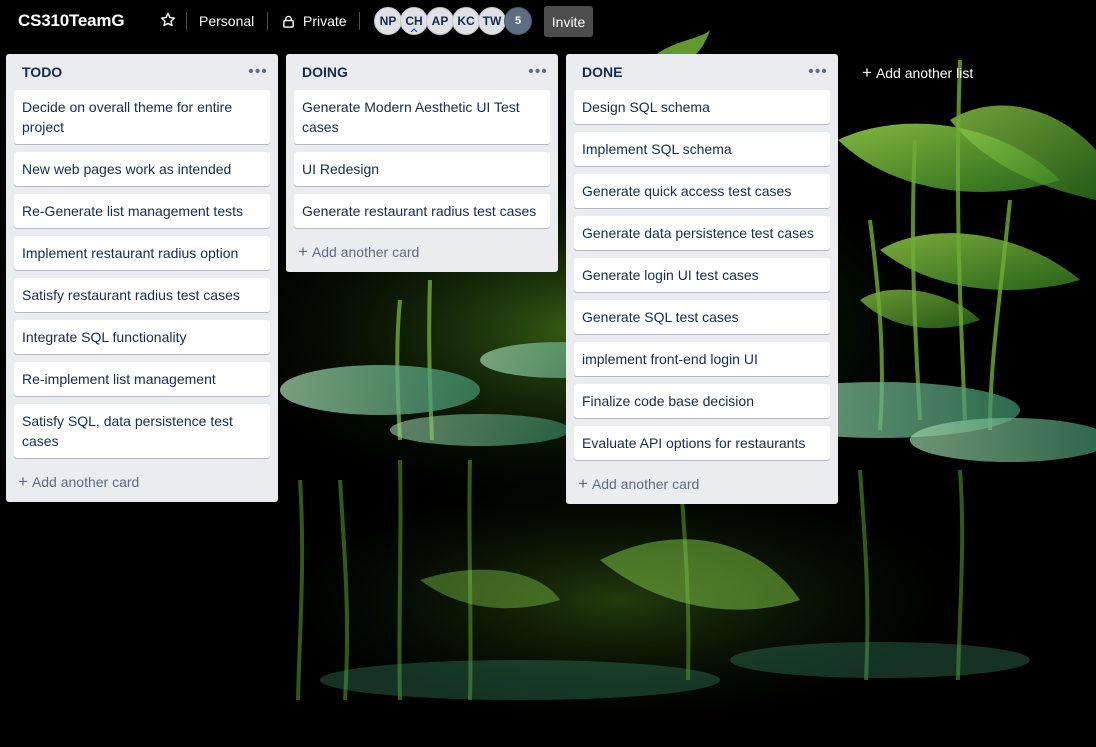 The width and height of the screenshot is (1096, 747). I want to click on card: Re-Generate list management tests, so click(142, 211).